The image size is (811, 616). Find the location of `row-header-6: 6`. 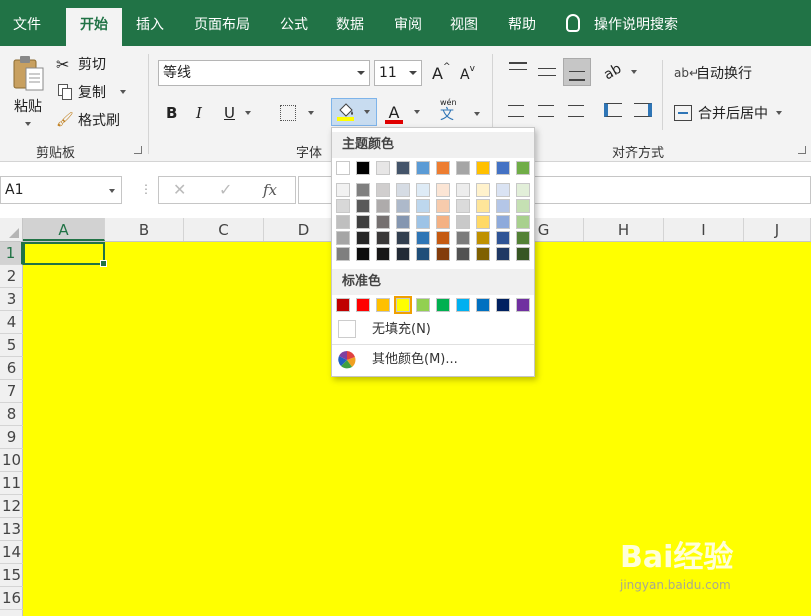

row-header-6: 6 is located at coordinates (11, 368).